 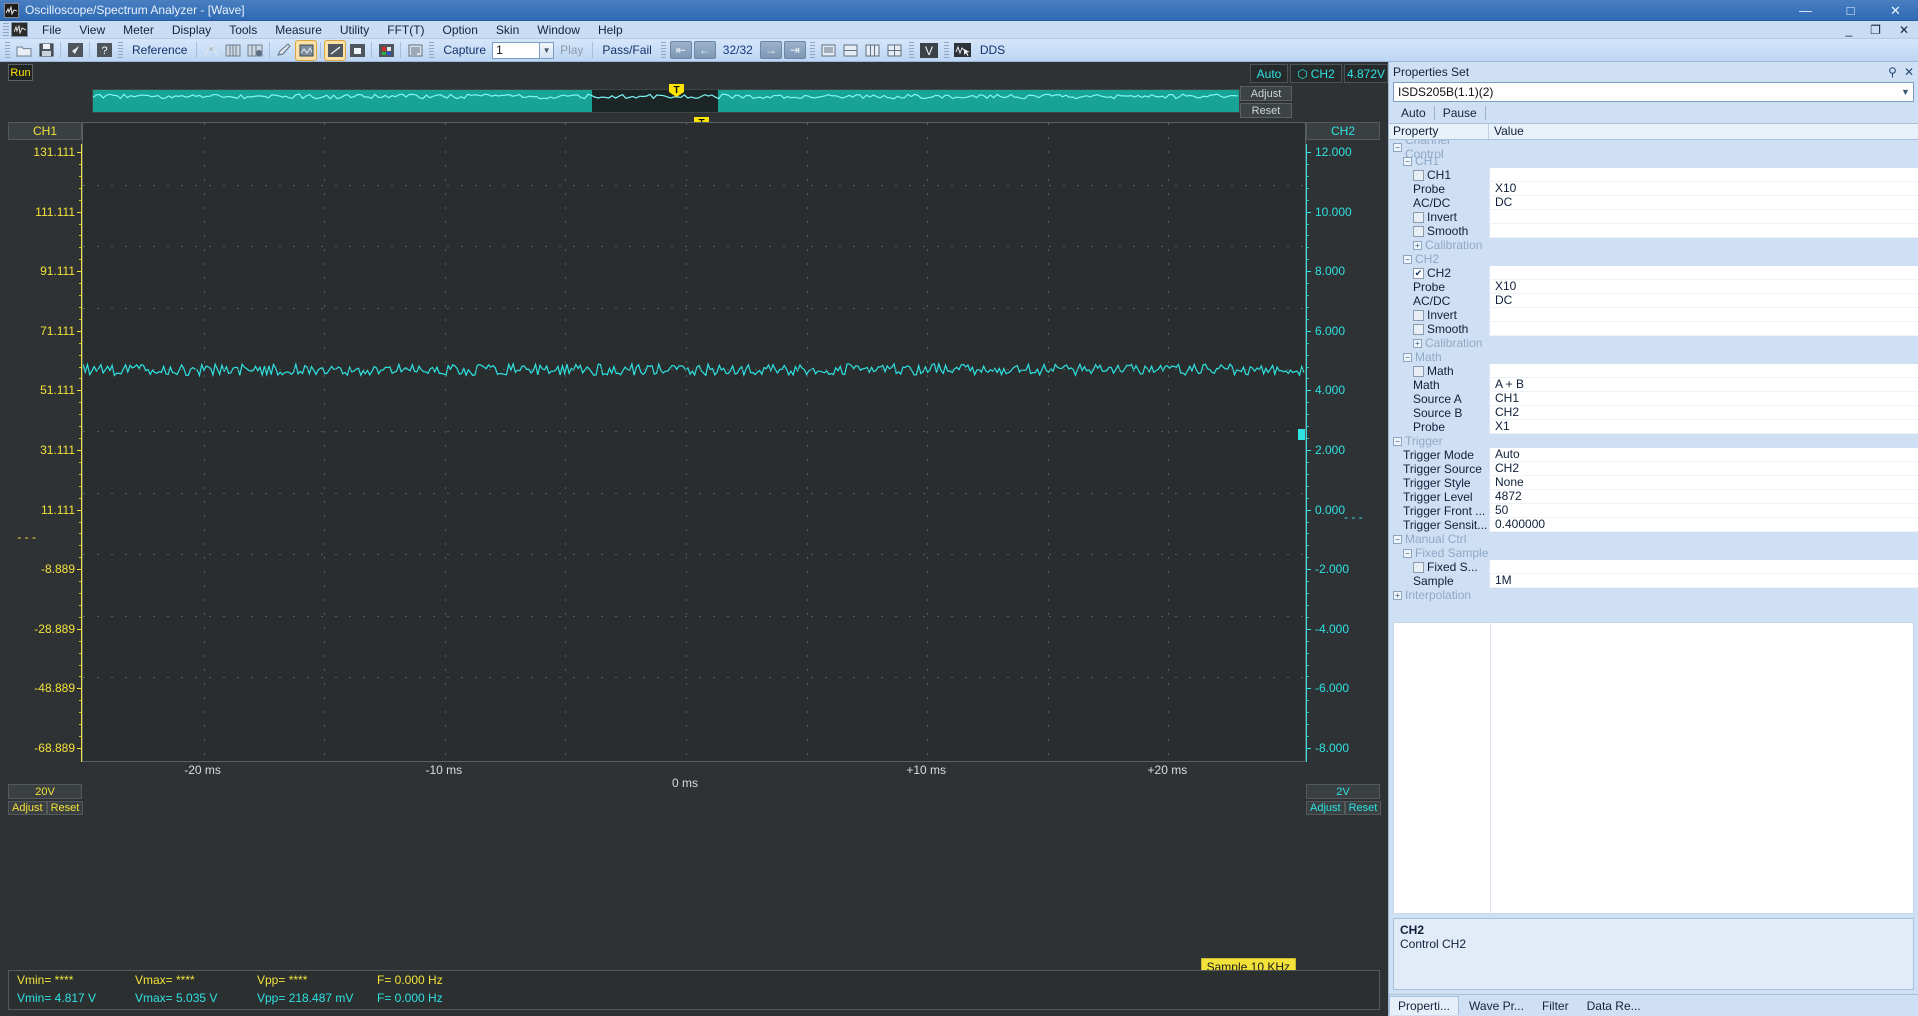 I want to click on ch1-volts-per-div: 20V, so click(x=45, y=791).